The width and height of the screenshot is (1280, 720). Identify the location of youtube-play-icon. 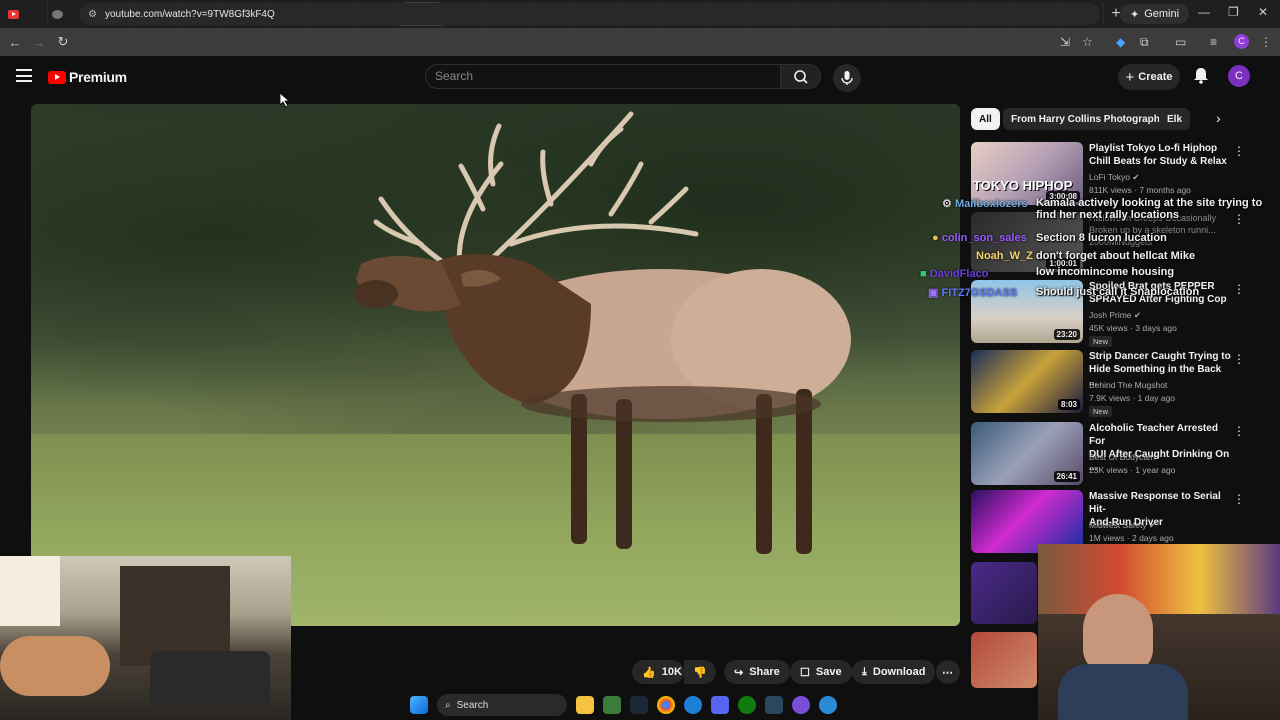
(57, 77).